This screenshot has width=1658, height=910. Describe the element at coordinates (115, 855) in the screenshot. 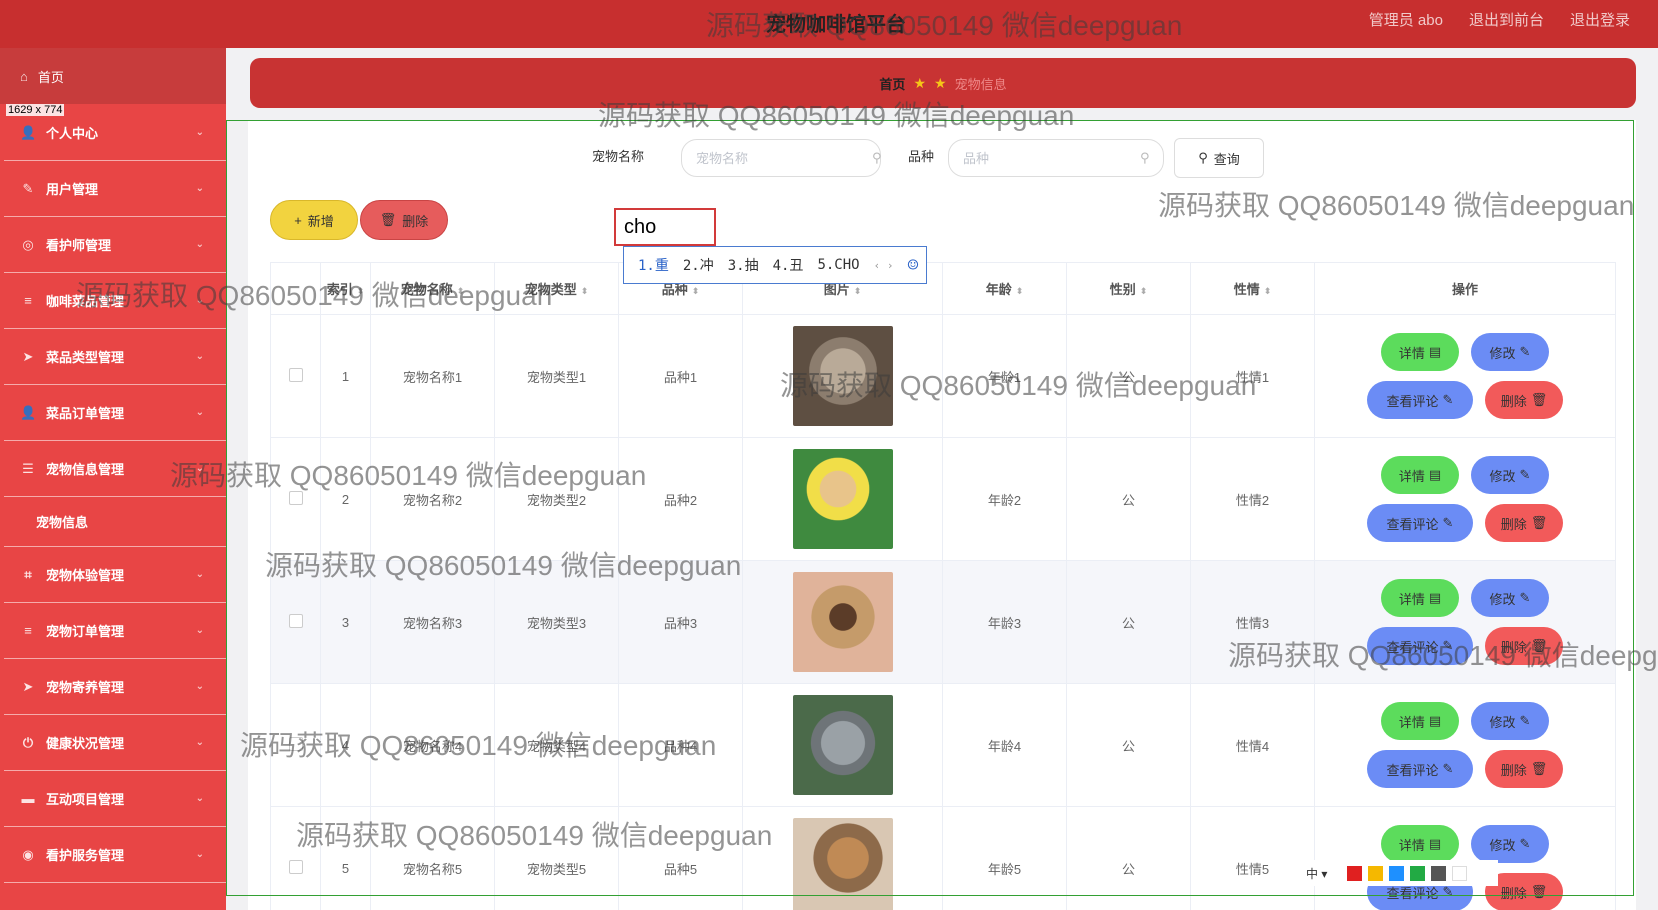

I see `sidebar-item: ◉ 看护服务管理 ⌄` at that location.